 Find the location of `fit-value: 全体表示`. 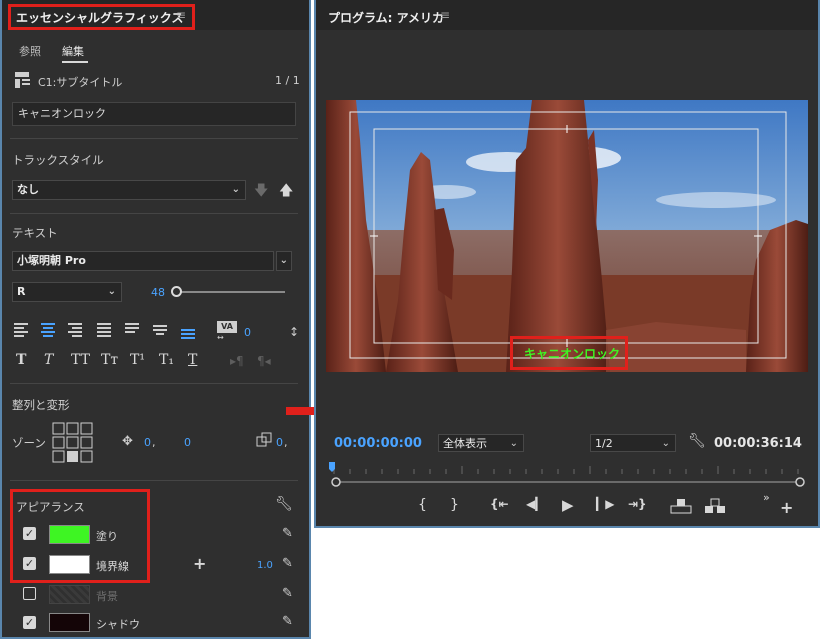

fit-value: 全体表示 is located at coordinates (465, 443).